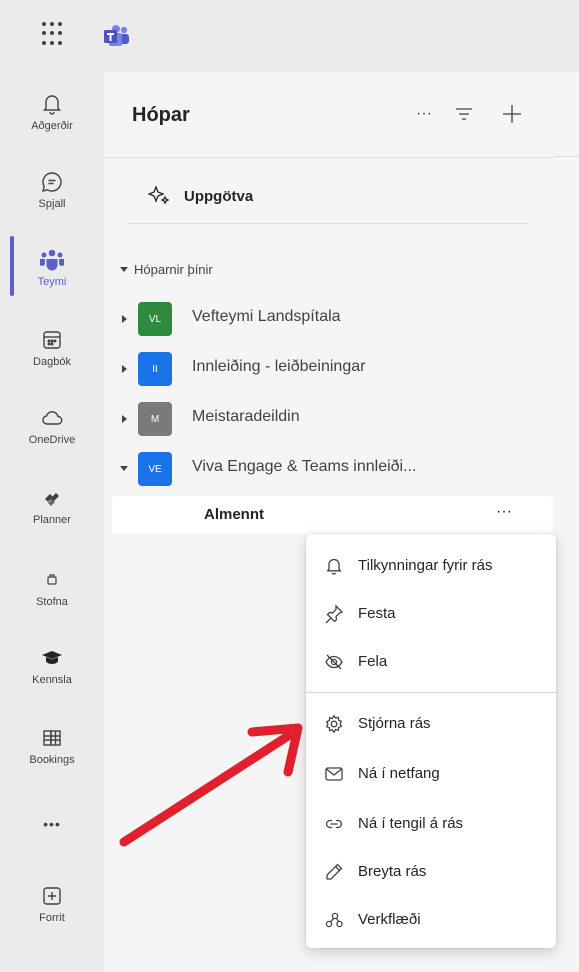  I want to click on team-row: M Meistaradeildin, so click(329, 419).